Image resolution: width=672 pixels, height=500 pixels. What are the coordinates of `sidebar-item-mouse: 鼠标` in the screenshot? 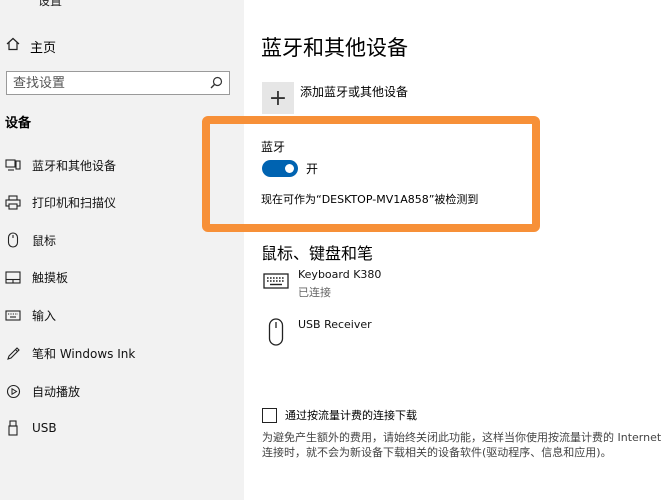 It's located at (28, 240).